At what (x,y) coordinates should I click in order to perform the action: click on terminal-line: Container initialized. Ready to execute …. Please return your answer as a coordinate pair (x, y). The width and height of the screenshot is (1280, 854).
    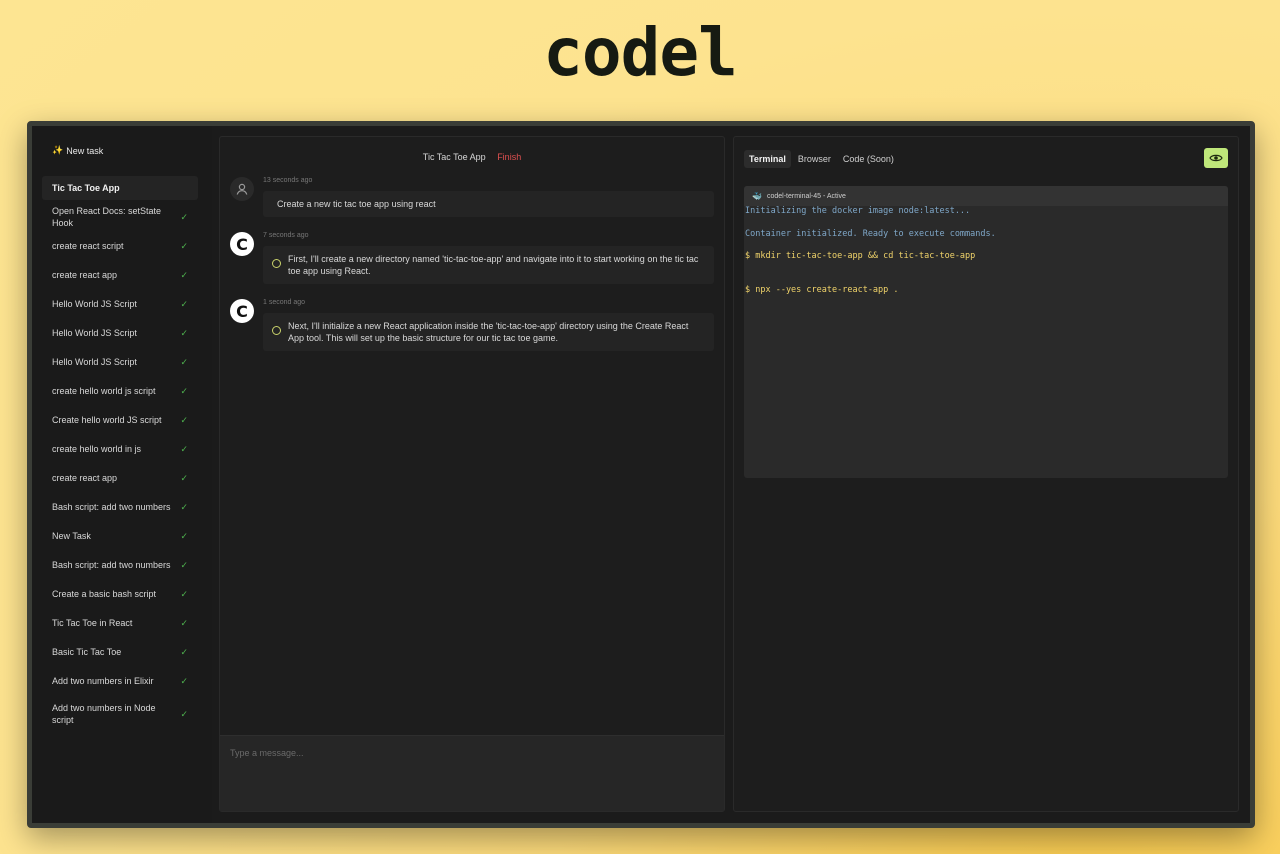
    Looking at the image, I should click on (870, 233).